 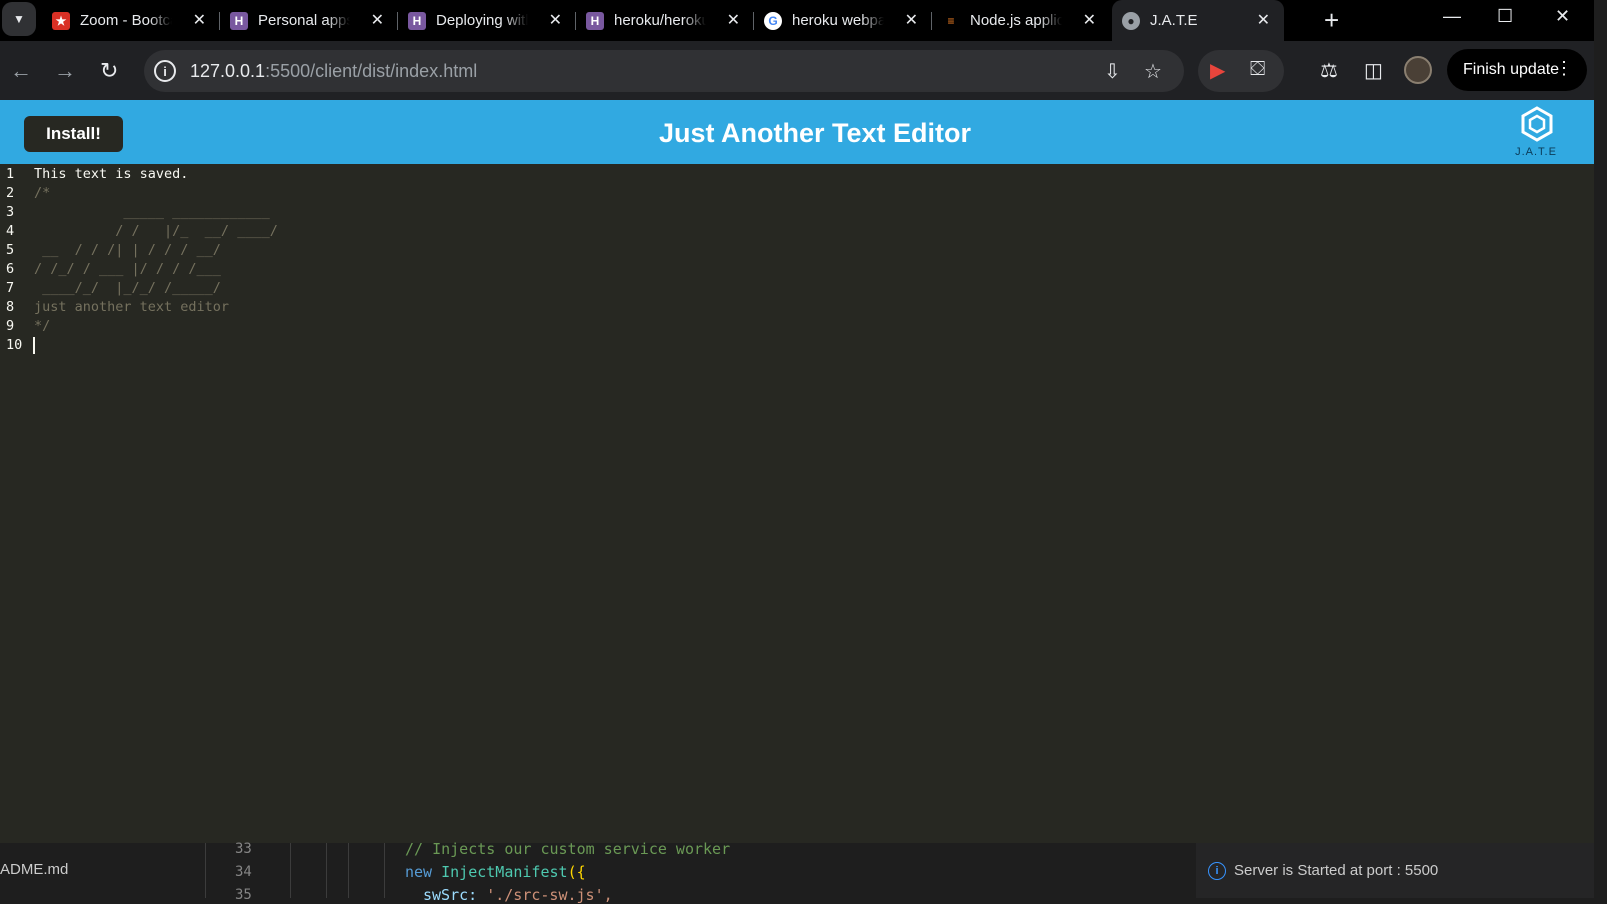 I want to click on editor-line: 10, so click(x=797, y=346).